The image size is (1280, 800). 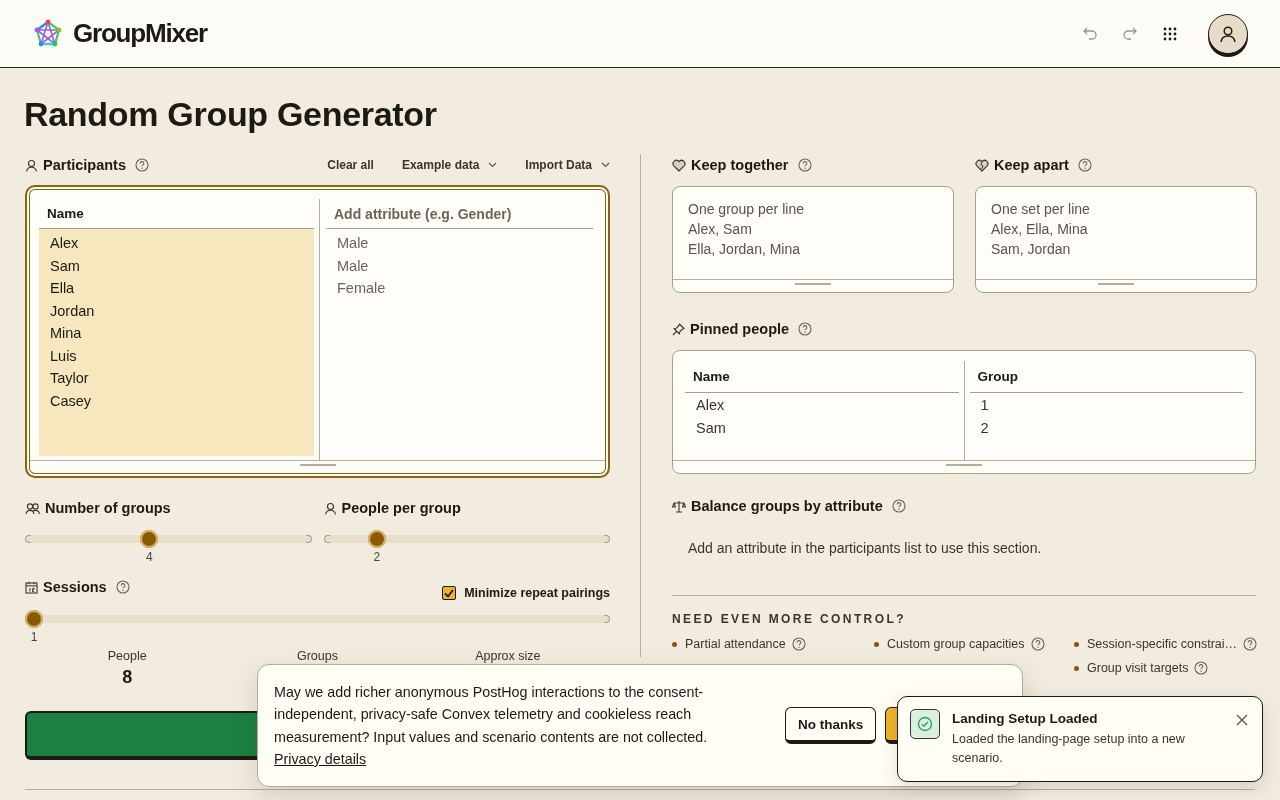 I want to click on column-header: Name, so click(x=822, y=377).